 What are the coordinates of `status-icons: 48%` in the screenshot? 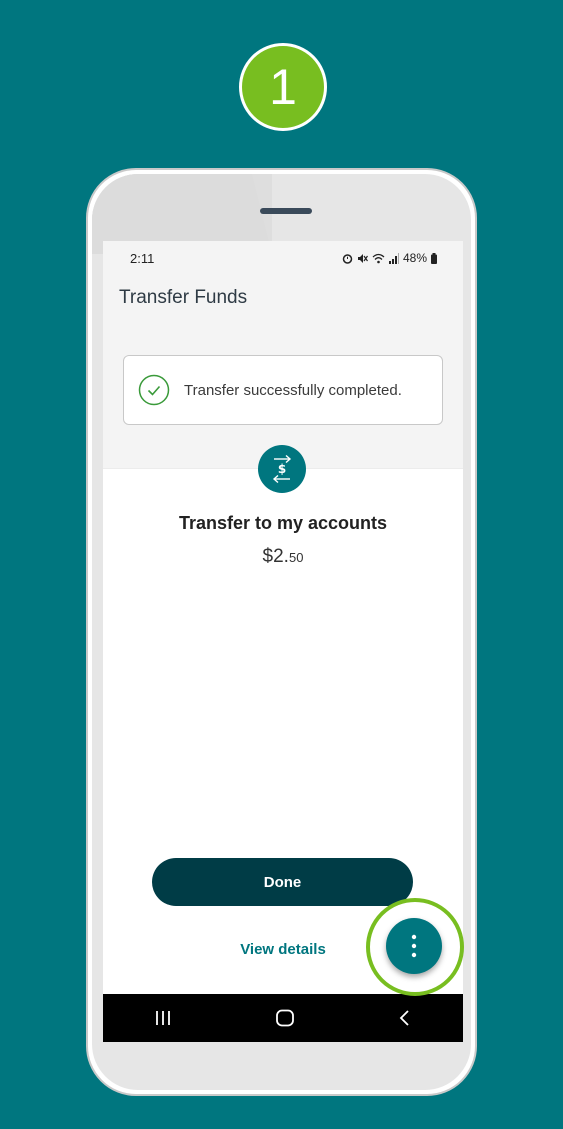 It's located at (389, 258).